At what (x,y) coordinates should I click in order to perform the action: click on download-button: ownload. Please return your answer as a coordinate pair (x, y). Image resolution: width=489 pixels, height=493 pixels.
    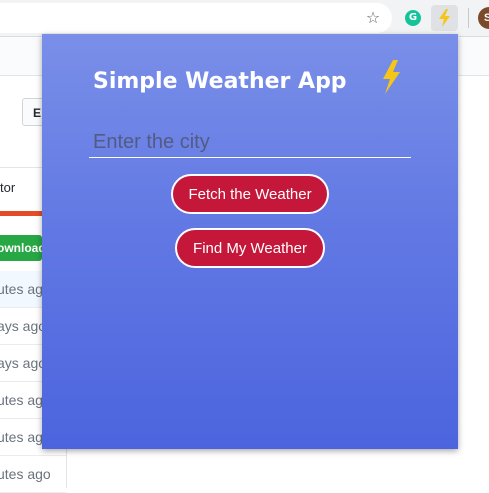
    Looking at the image, I should click on (21, 248).